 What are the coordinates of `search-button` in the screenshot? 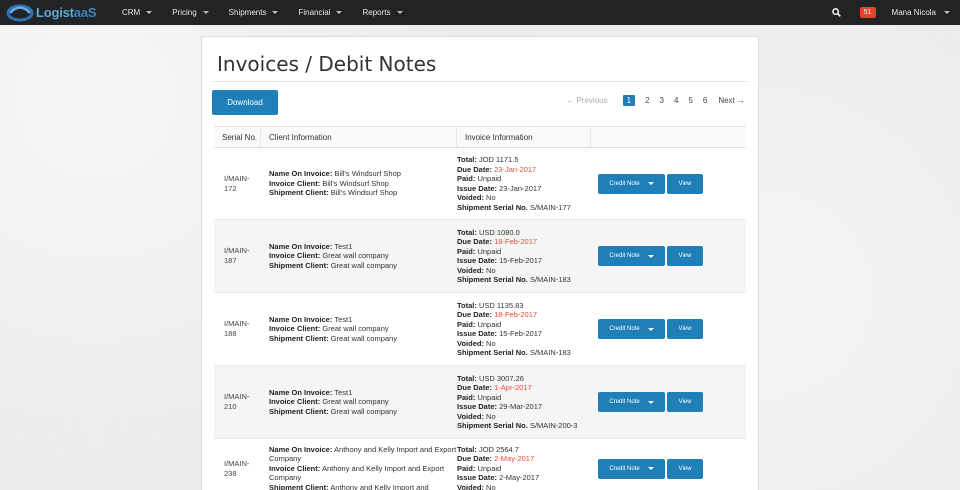 It's located at (837, 12).